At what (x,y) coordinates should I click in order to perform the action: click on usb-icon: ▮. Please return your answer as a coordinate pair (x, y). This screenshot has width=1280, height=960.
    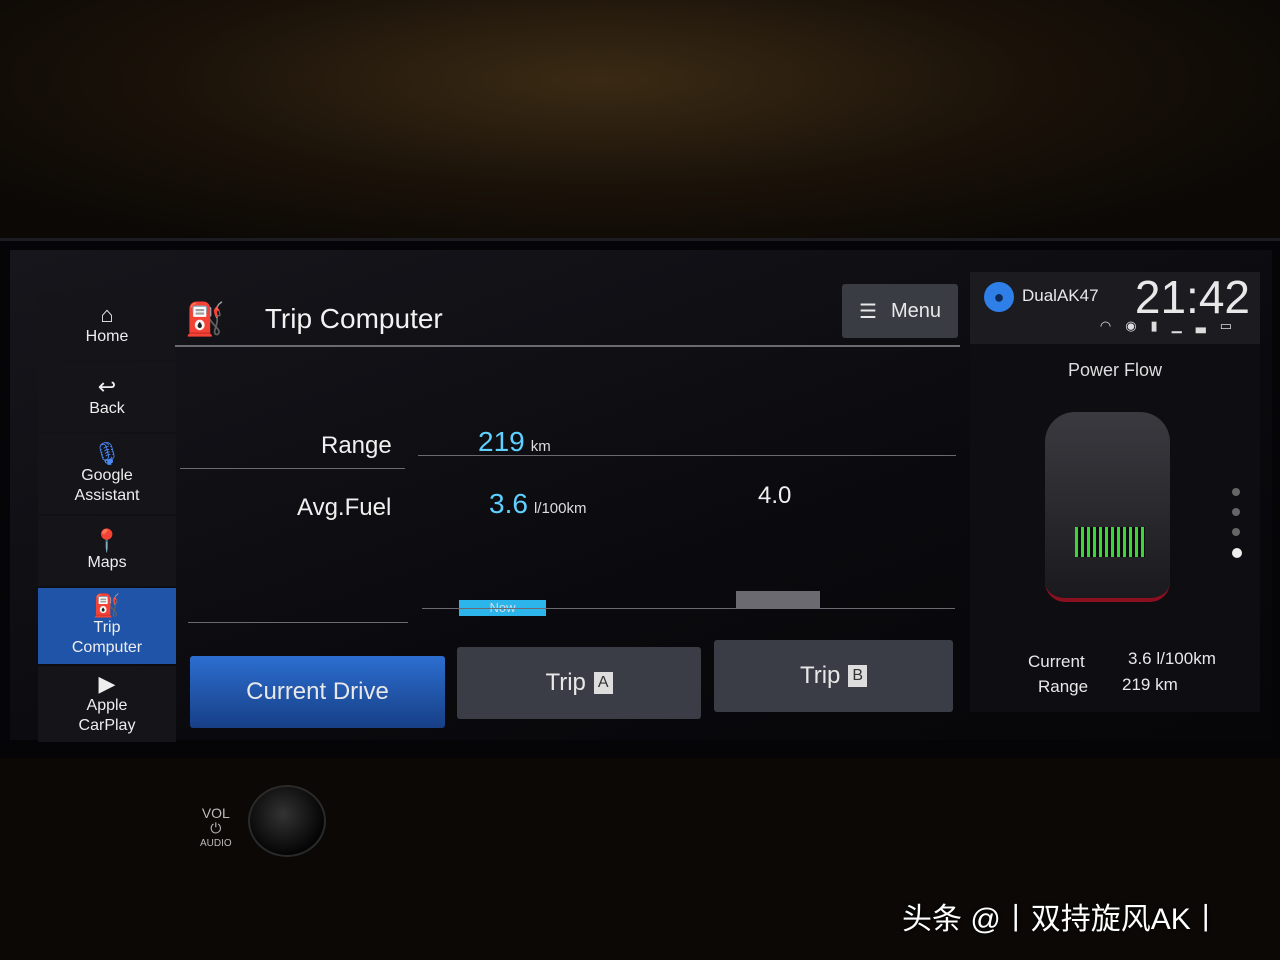
    Looking at the image, I should click on (1161, 325).